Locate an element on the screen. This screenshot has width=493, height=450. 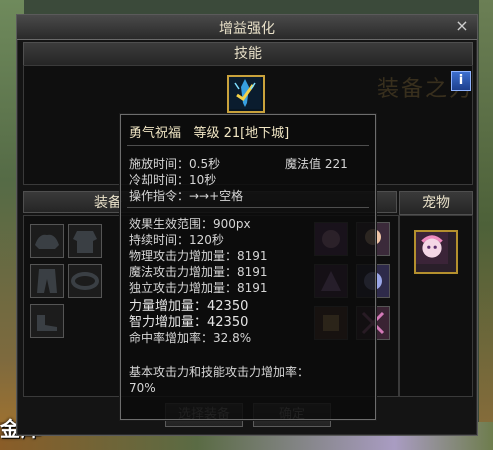
title-bar: 增益强化 × is located at coordinates (247, 27).